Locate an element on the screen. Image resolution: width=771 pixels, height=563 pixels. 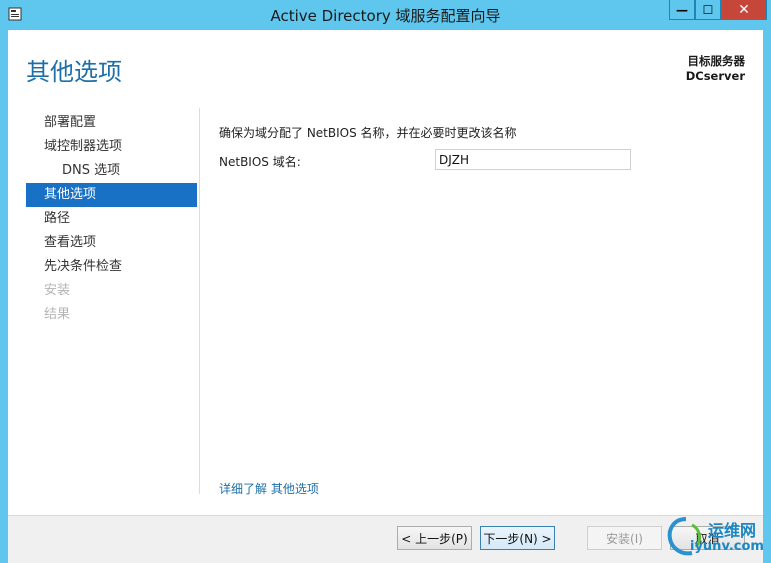
nav-item-dc-options: 域控制器选项 is located at coordinates (111, 147).